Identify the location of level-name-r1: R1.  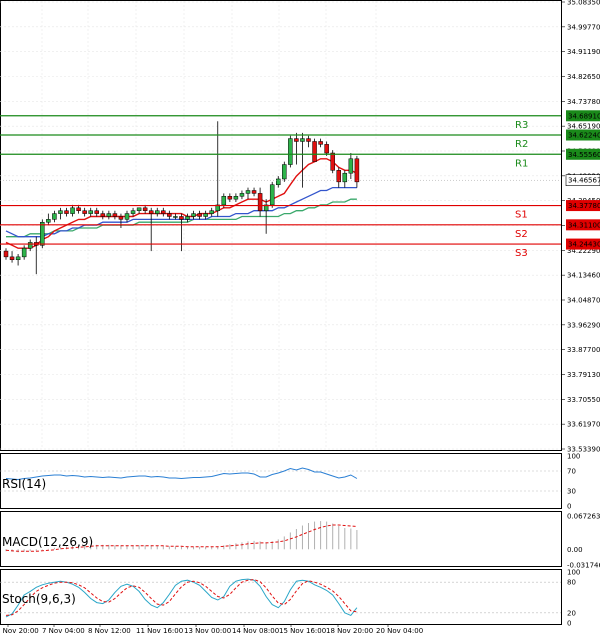
(521, 163).